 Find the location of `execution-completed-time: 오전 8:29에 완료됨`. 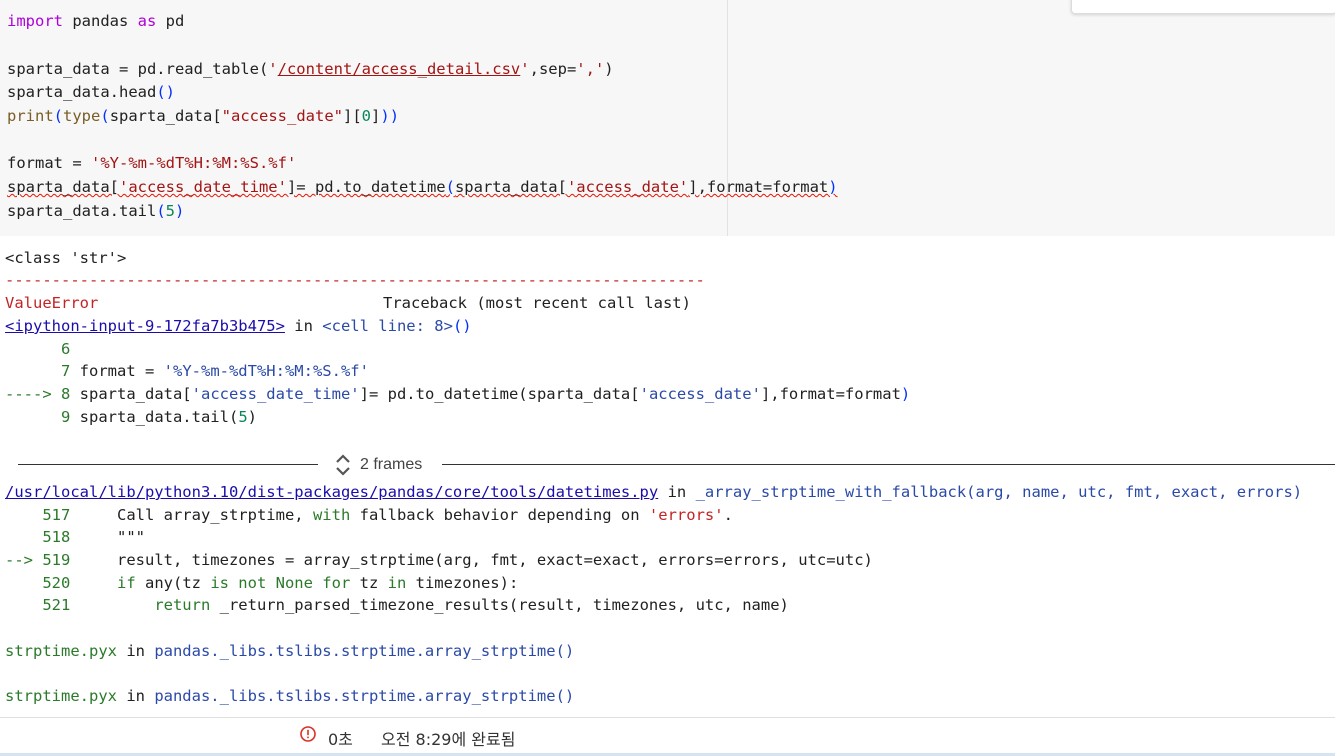

execution-completed-time: 오전 8:29에 완료됨 is located at coordinates (448, 739).